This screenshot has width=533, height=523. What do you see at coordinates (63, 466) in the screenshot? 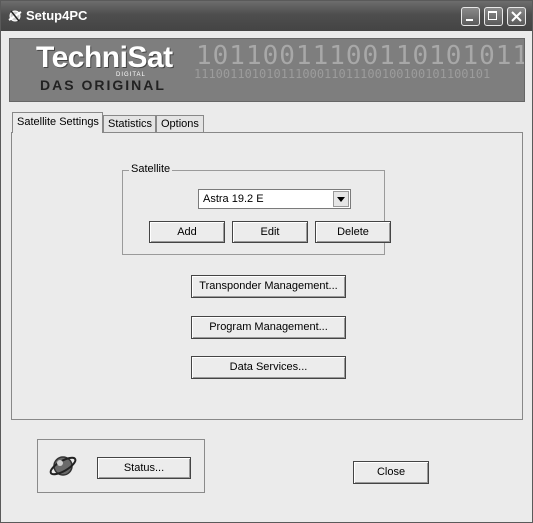
I see `satellite-icon` at bounding box center [63, 466].